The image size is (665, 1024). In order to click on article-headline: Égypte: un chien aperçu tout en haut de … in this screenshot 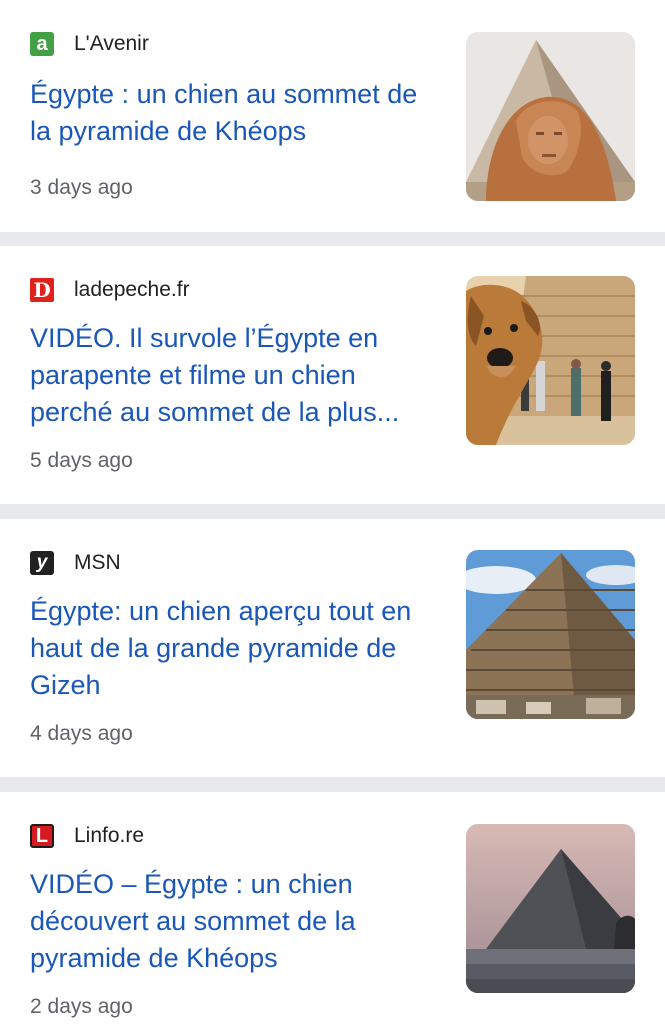, I will do `click(235, 648)`.